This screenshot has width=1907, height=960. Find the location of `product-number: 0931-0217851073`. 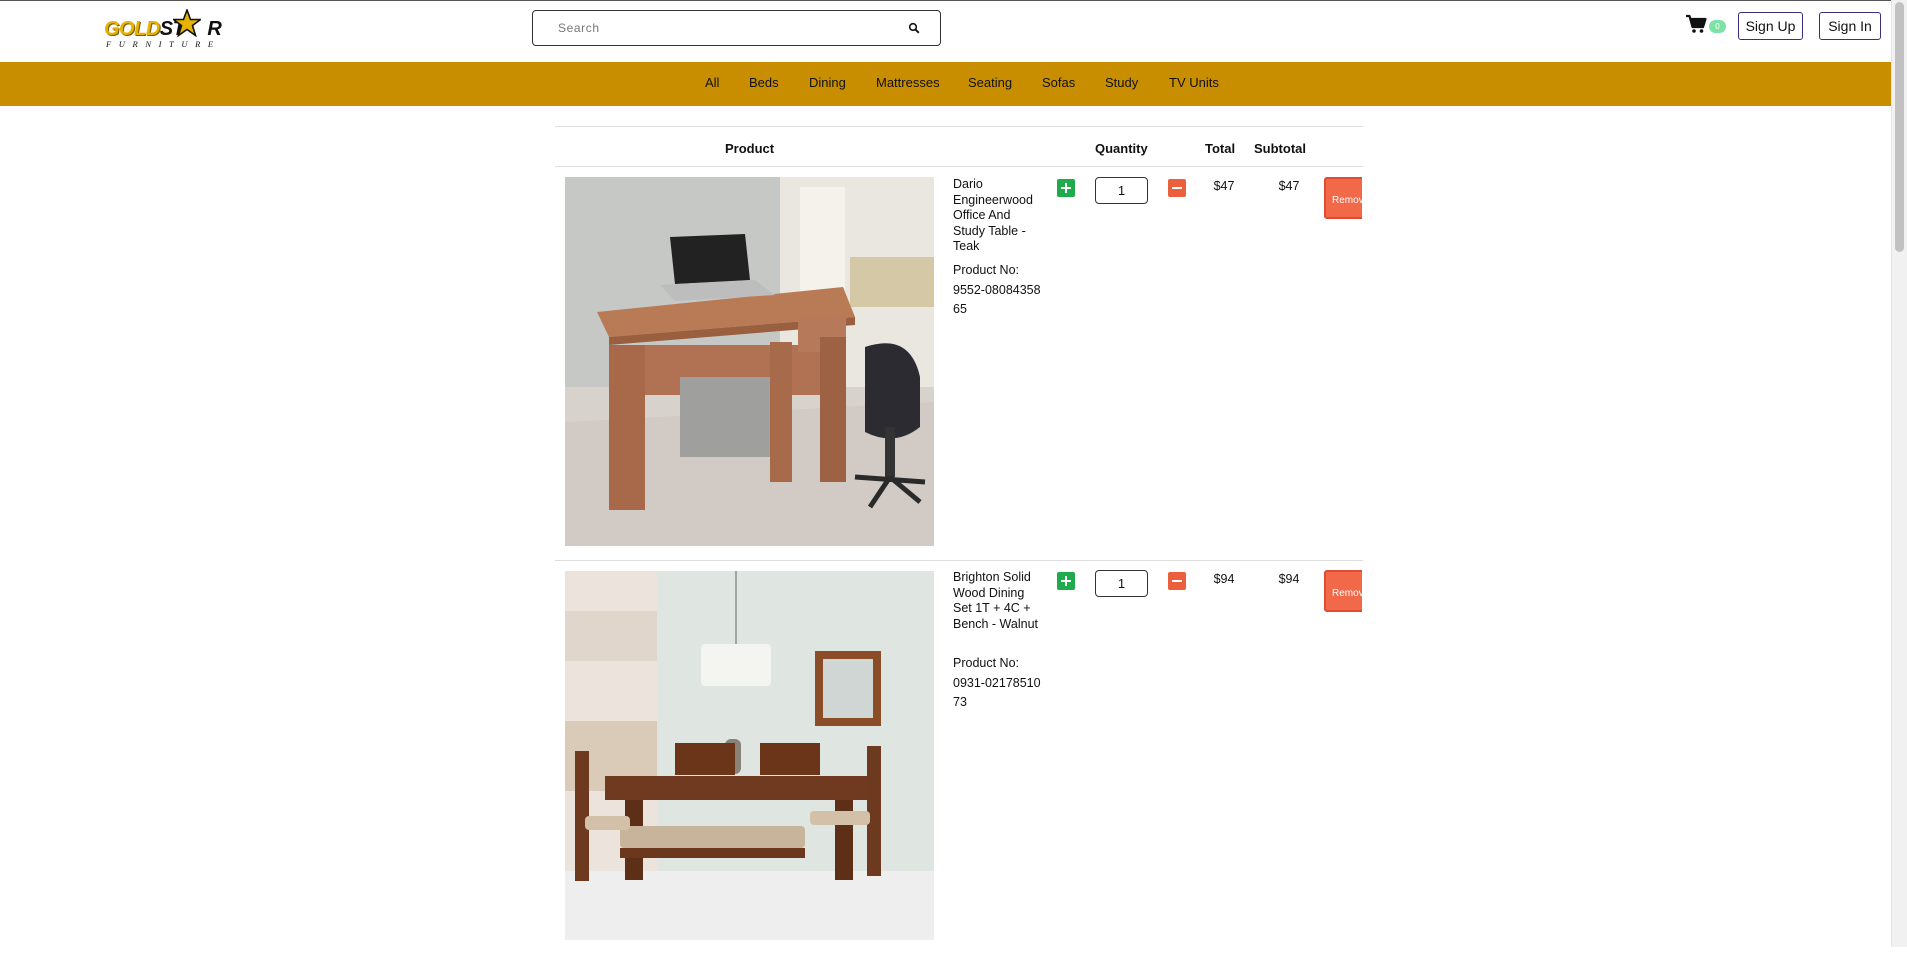

product-number: 0931-0217851073 is located at coordinates (997, 692).